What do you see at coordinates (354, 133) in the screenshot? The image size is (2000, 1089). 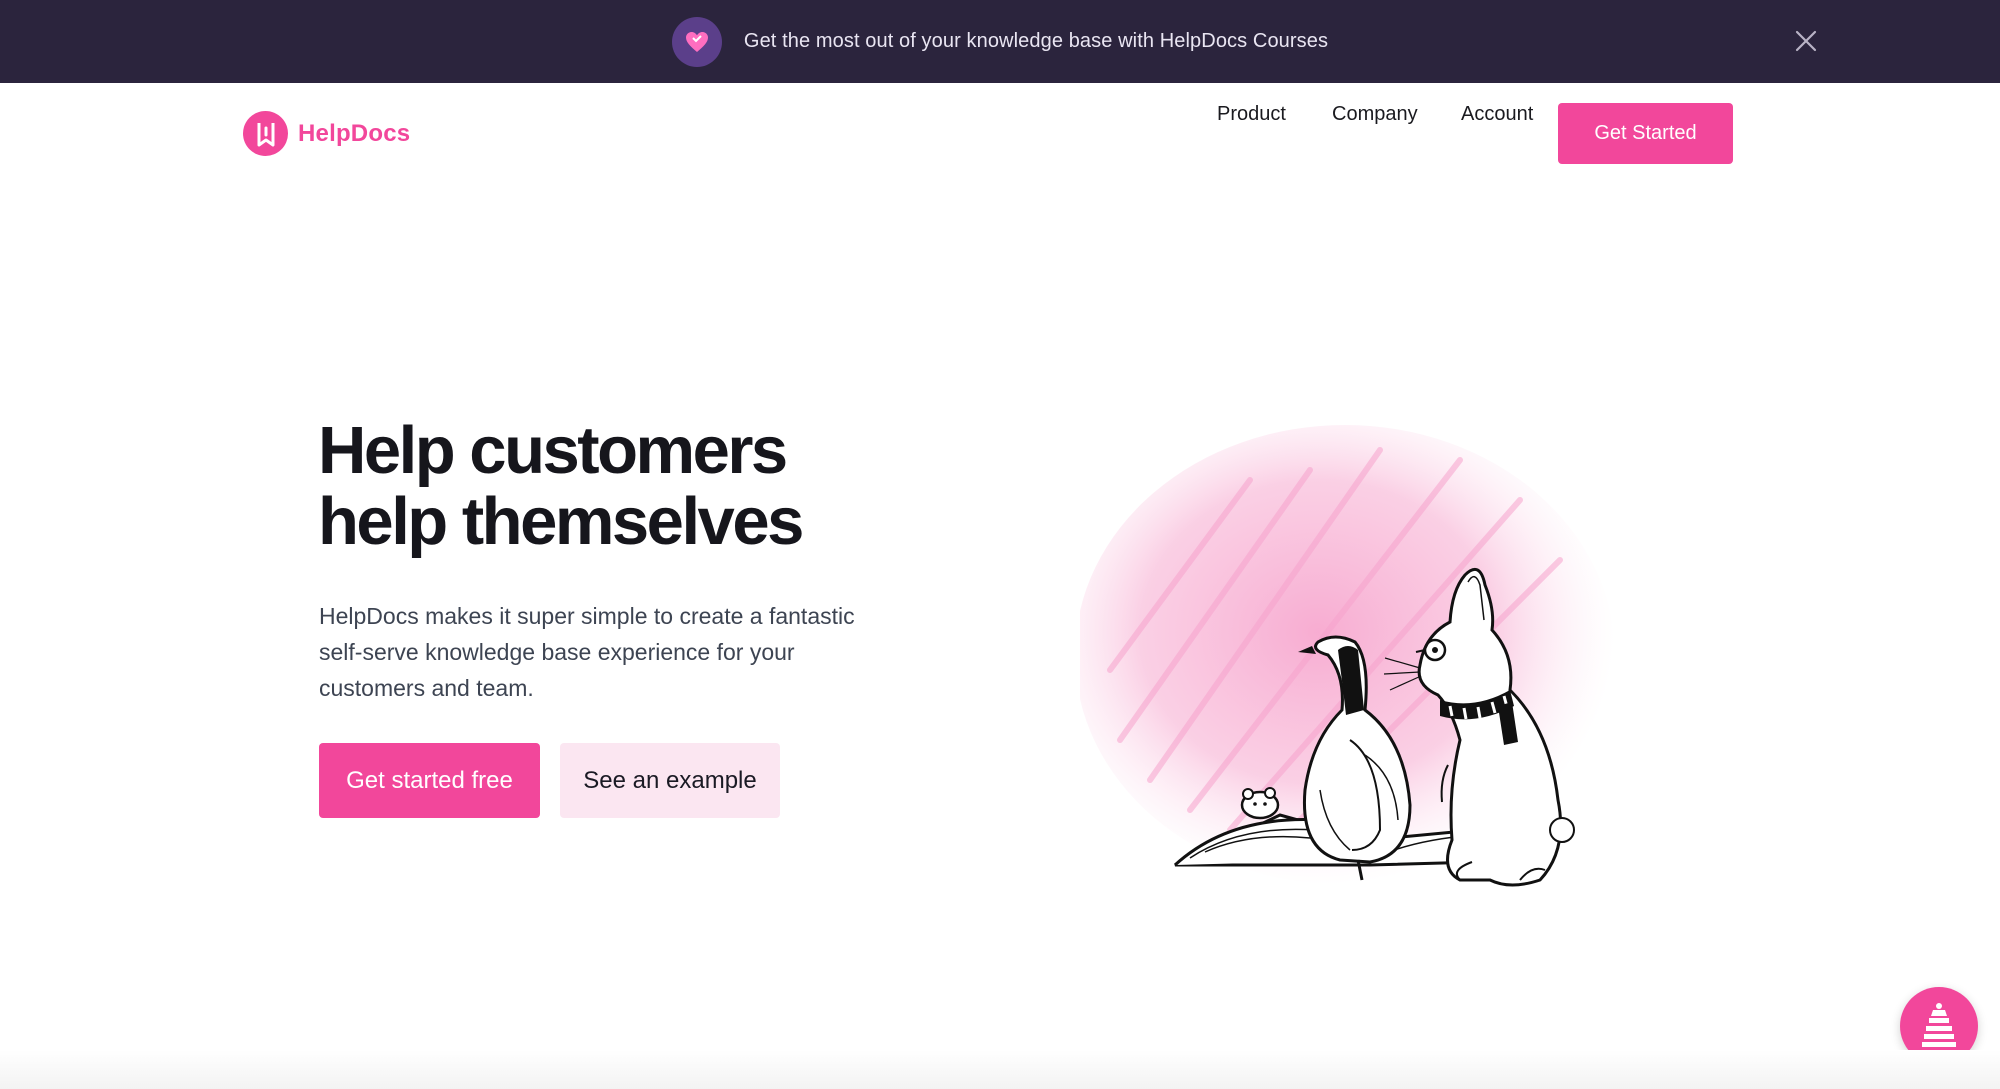 I see `logo-text: HelpDocs` at bounding box center [354, 133].